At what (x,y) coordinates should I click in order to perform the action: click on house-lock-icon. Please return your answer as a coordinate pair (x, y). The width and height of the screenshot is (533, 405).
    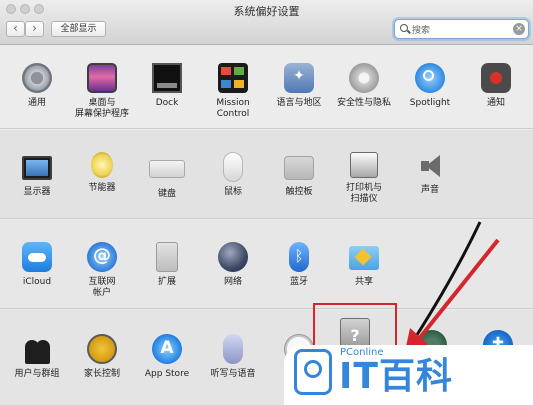
    Looking at the image, I should click on (364, 78).